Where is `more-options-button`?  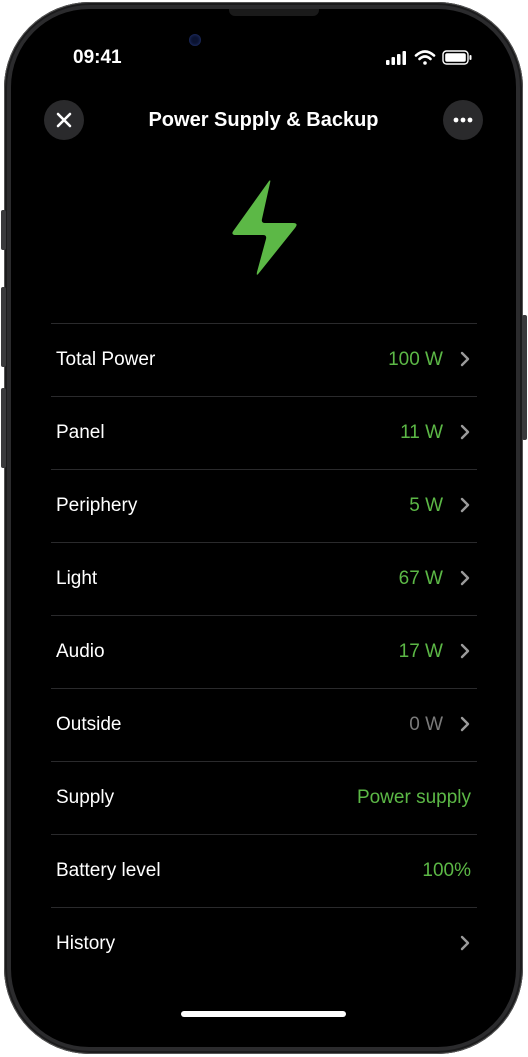 more-options-button is located at coordinates (463, 120).